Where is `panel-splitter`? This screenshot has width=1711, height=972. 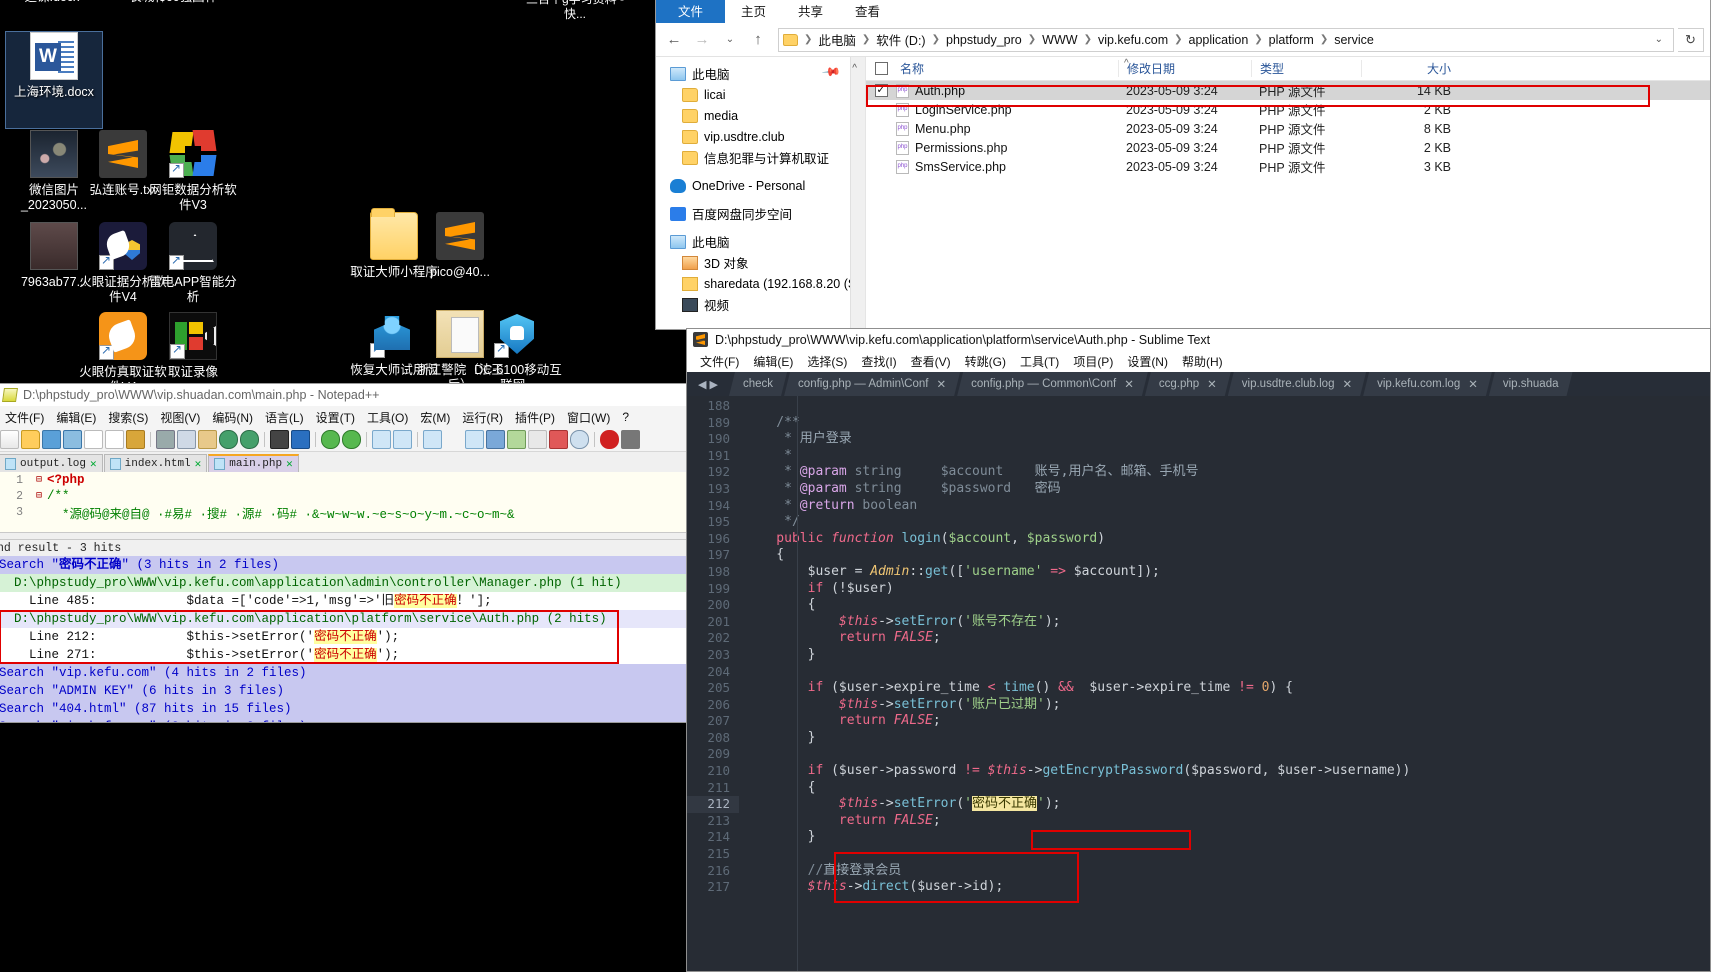 panel-splitter is located at coordinates (343, 536).